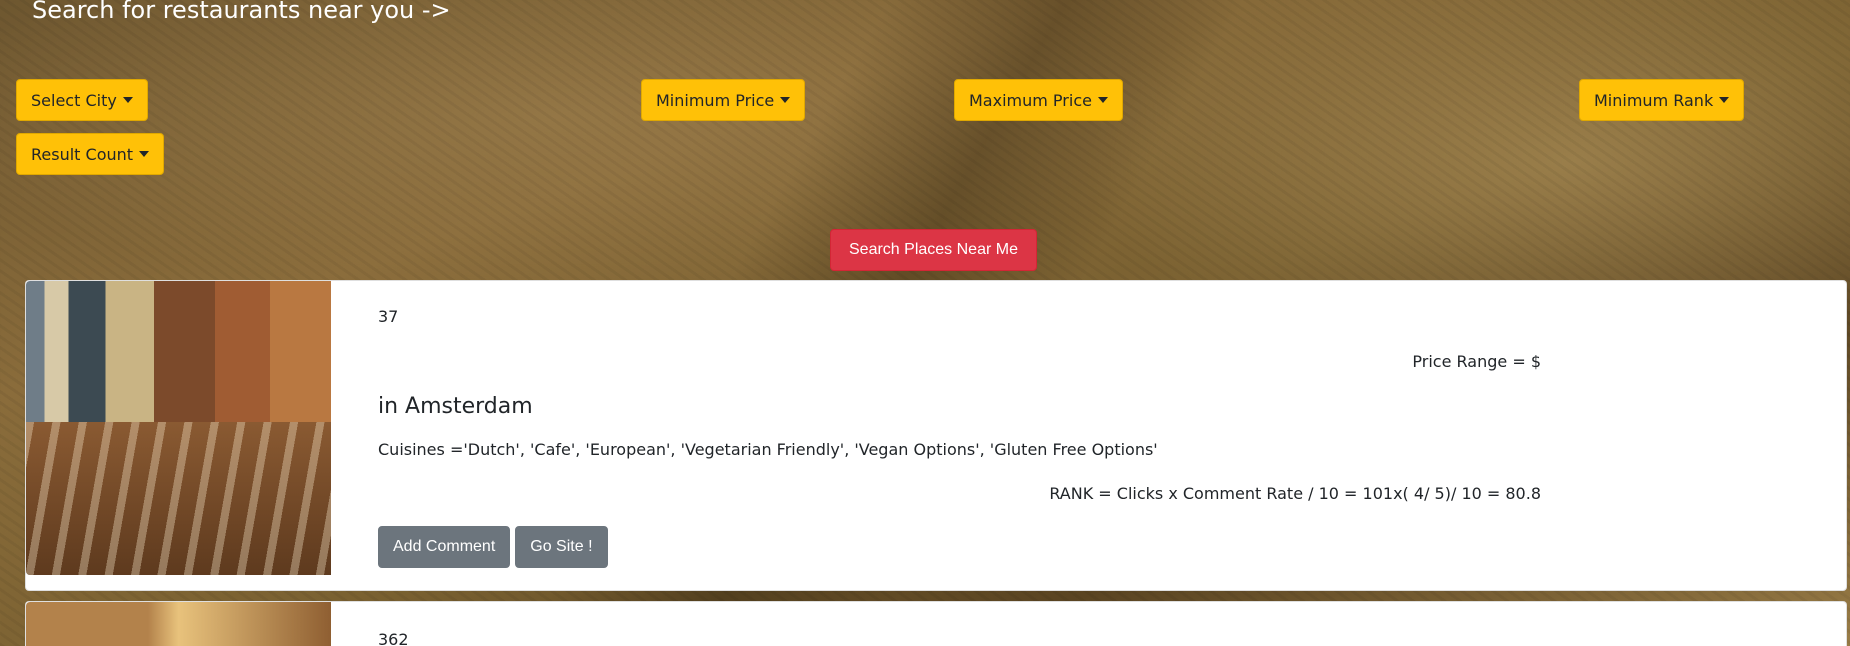  Describe the element at coordinates (933, 250) in the screenshot. I see `search-places-button: Search Places Near Me` at that location.